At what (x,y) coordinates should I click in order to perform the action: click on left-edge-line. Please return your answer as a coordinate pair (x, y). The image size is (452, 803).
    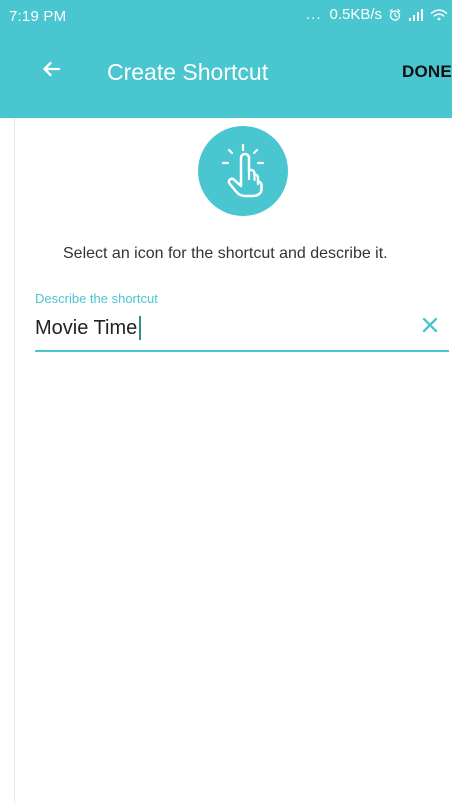
    Looking at the image, I should click on (14, 460).